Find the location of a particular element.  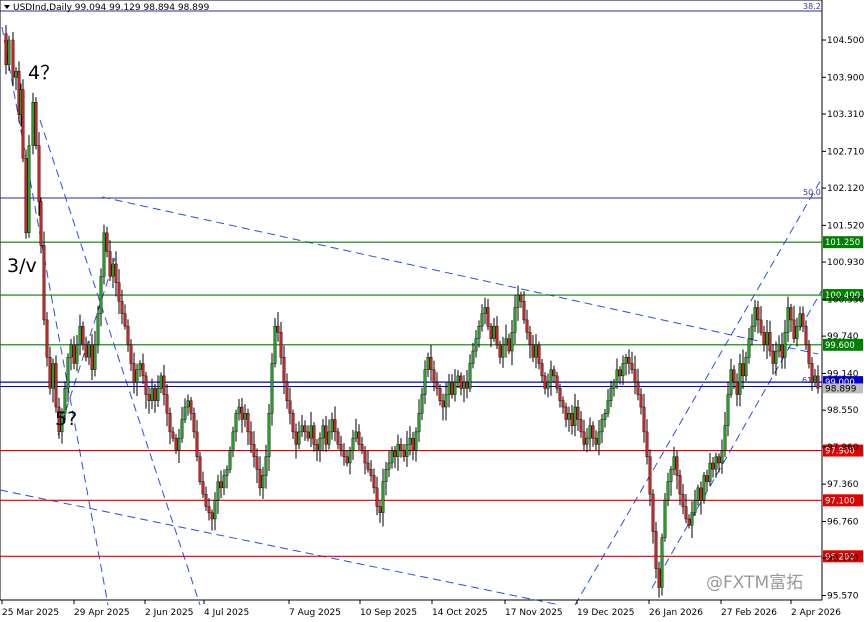

y-tick-label: 103.310 is located at coordinates (845, 115).